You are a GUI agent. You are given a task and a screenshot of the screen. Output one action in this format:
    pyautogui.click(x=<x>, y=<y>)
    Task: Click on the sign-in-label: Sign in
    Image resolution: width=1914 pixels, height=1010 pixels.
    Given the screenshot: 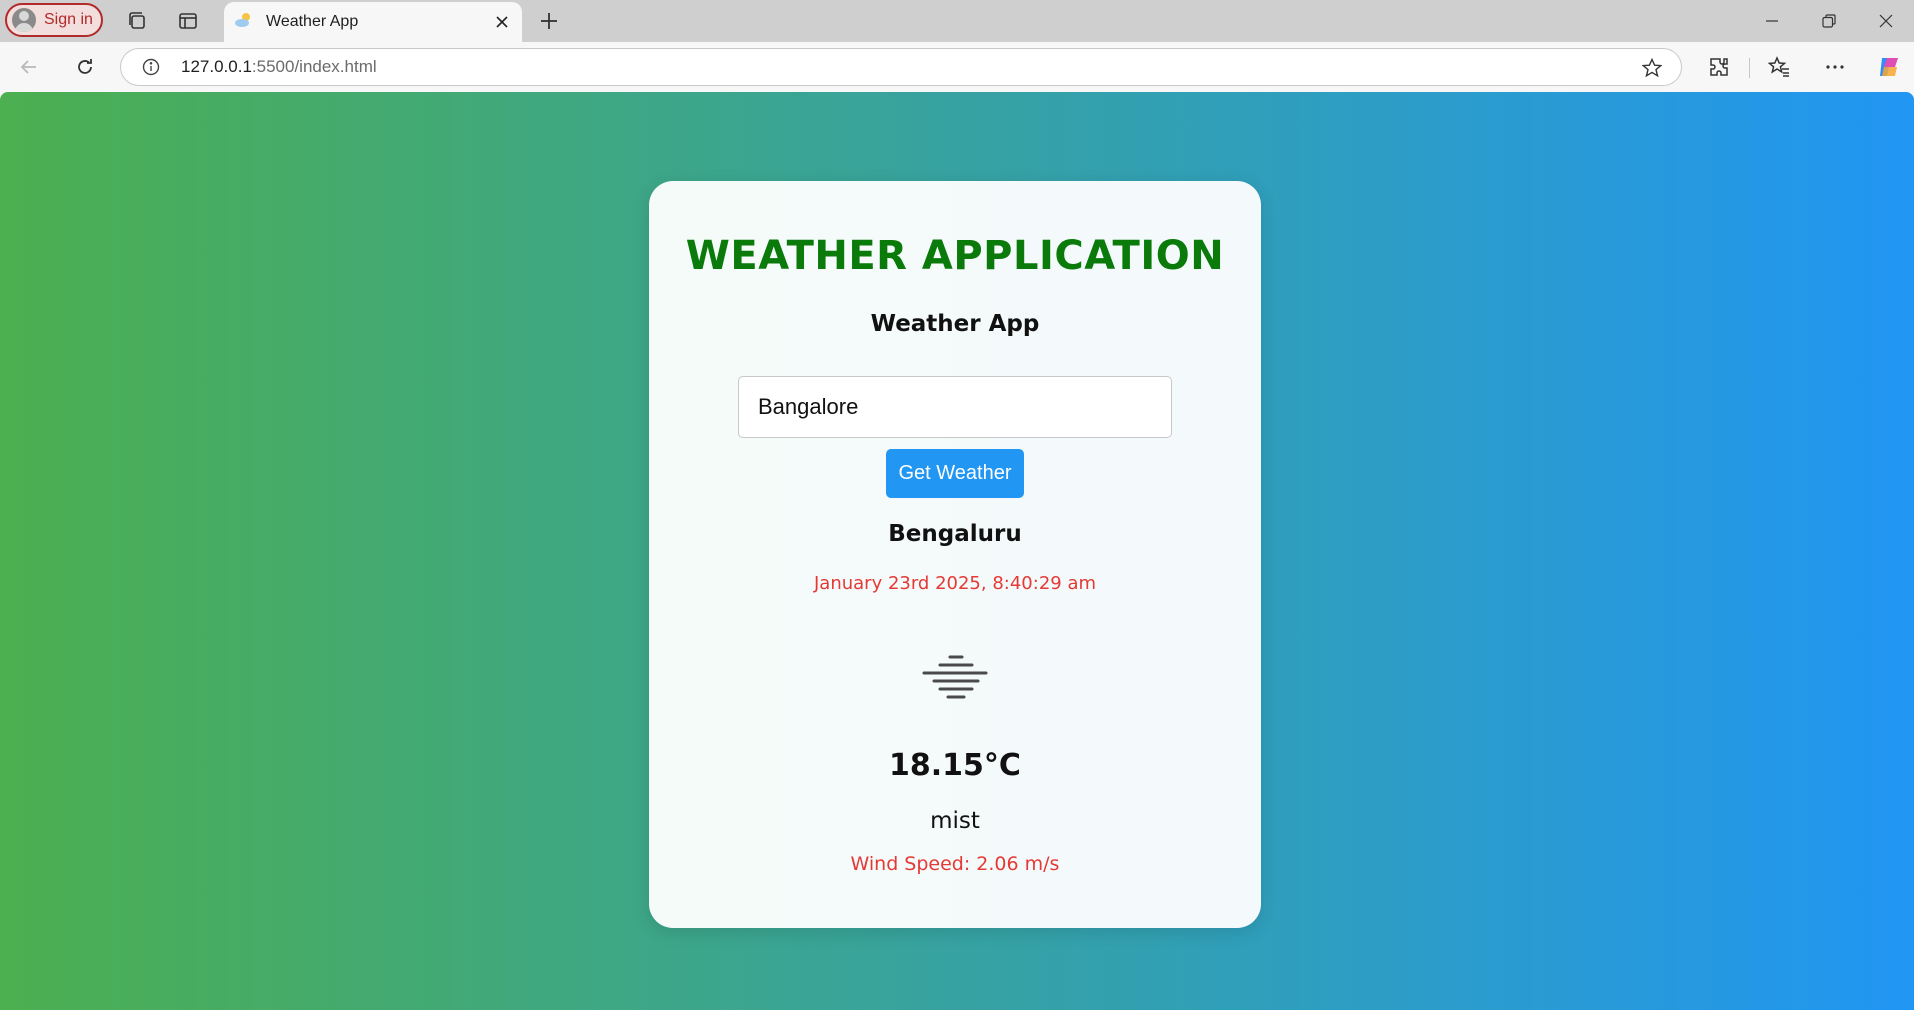 What is the action you would take?
    pyautogui.click(x=68, y=19)
    